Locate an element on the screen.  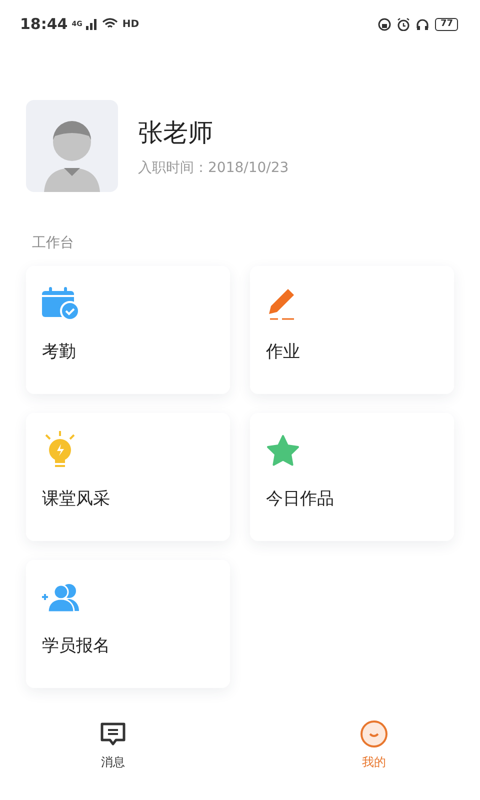
wifi-icon is located at coordinates (110, 24).